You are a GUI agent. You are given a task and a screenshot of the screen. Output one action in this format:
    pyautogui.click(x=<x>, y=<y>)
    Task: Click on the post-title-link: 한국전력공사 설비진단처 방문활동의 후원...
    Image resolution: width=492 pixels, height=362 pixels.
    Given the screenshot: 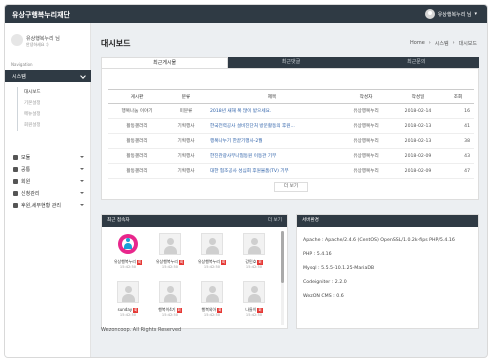 What is the action you would take?
    pyautogui.click(x=272, y=126)
    